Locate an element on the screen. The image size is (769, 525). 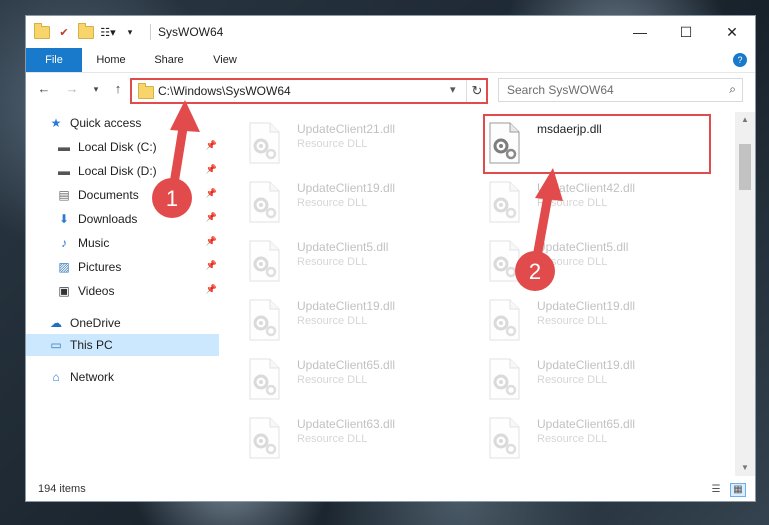
item-count: 194 items is located at coordinates (62, 489).